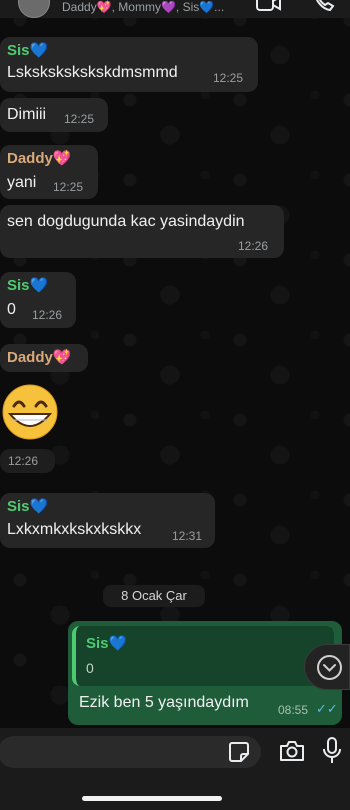 The width and height of the screenshot is (350, 810). Describe the element at coordinates (324, 7) in the screenshot. I see `phone-icon` at that location.